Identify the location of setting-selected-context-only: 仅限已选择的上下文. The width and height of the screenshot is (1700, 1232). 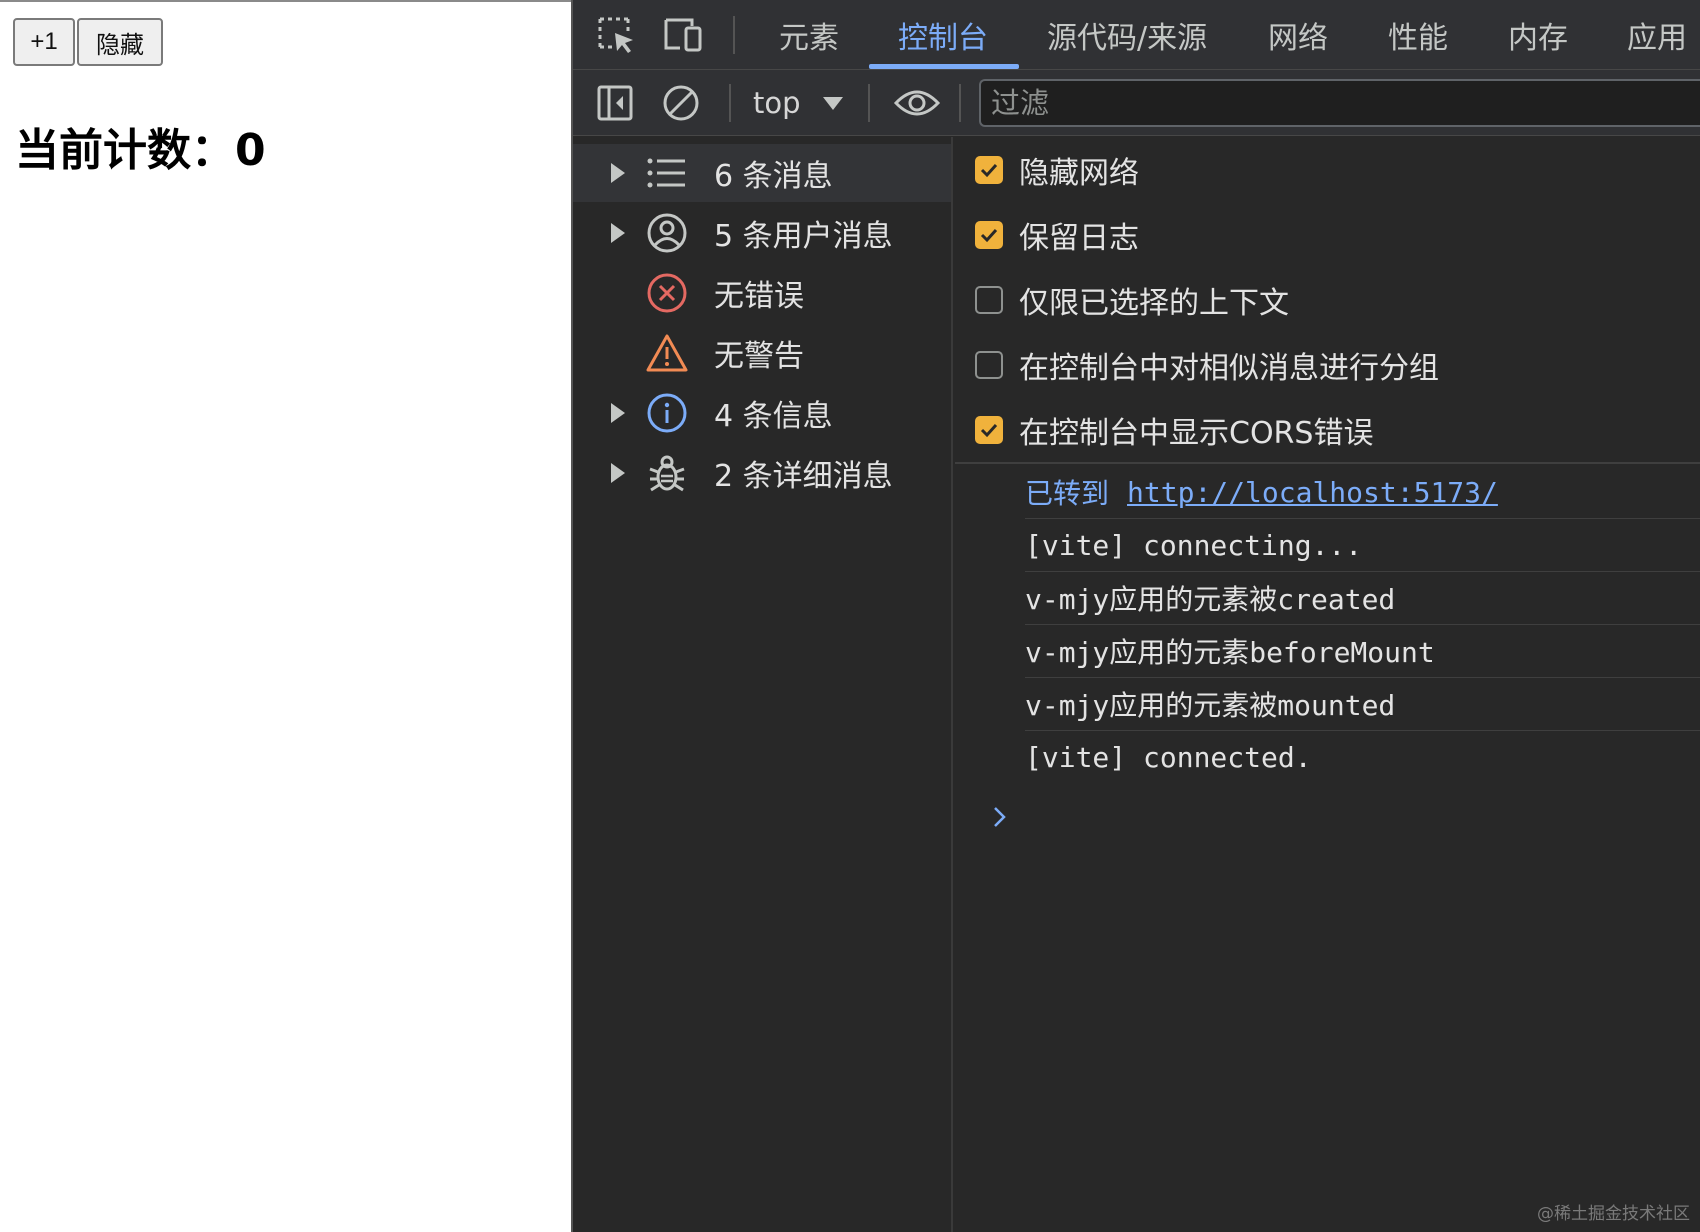
(1132, 300).